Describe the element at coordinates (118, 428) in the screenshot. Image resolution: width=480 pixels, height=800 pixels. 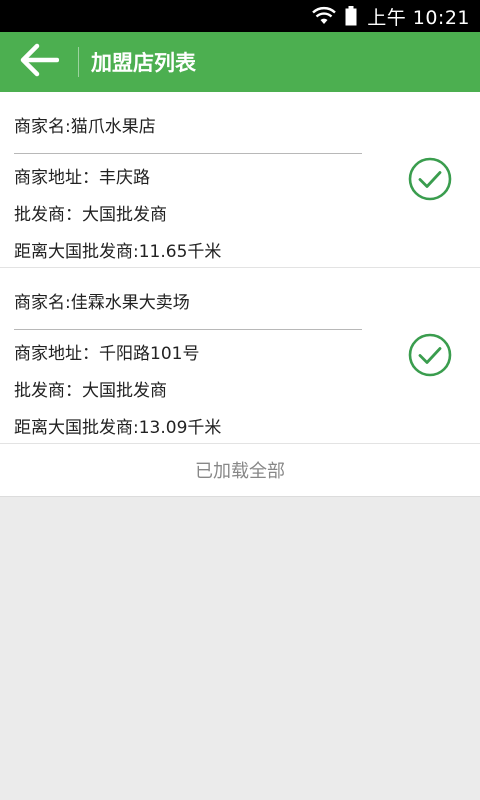
I see `store-distance: 距离大国批发商:13.09千米` at that location.